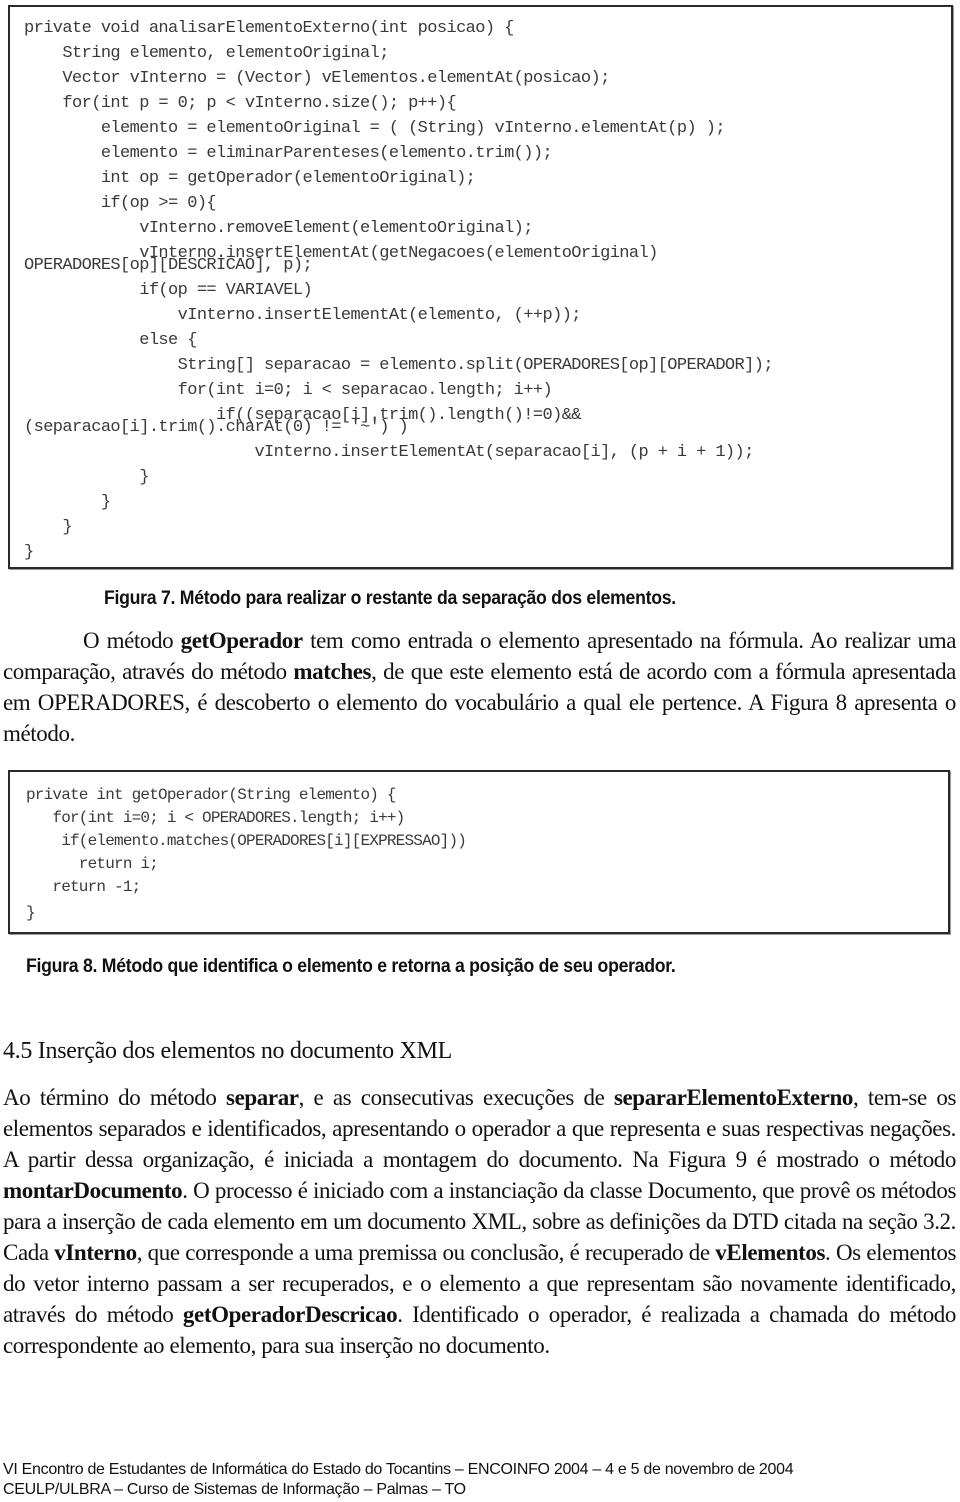 Image resolution: width=960 pixels, height=1502 pixels. I want to click on text-run: Ao término do método, so click(115, 1097).